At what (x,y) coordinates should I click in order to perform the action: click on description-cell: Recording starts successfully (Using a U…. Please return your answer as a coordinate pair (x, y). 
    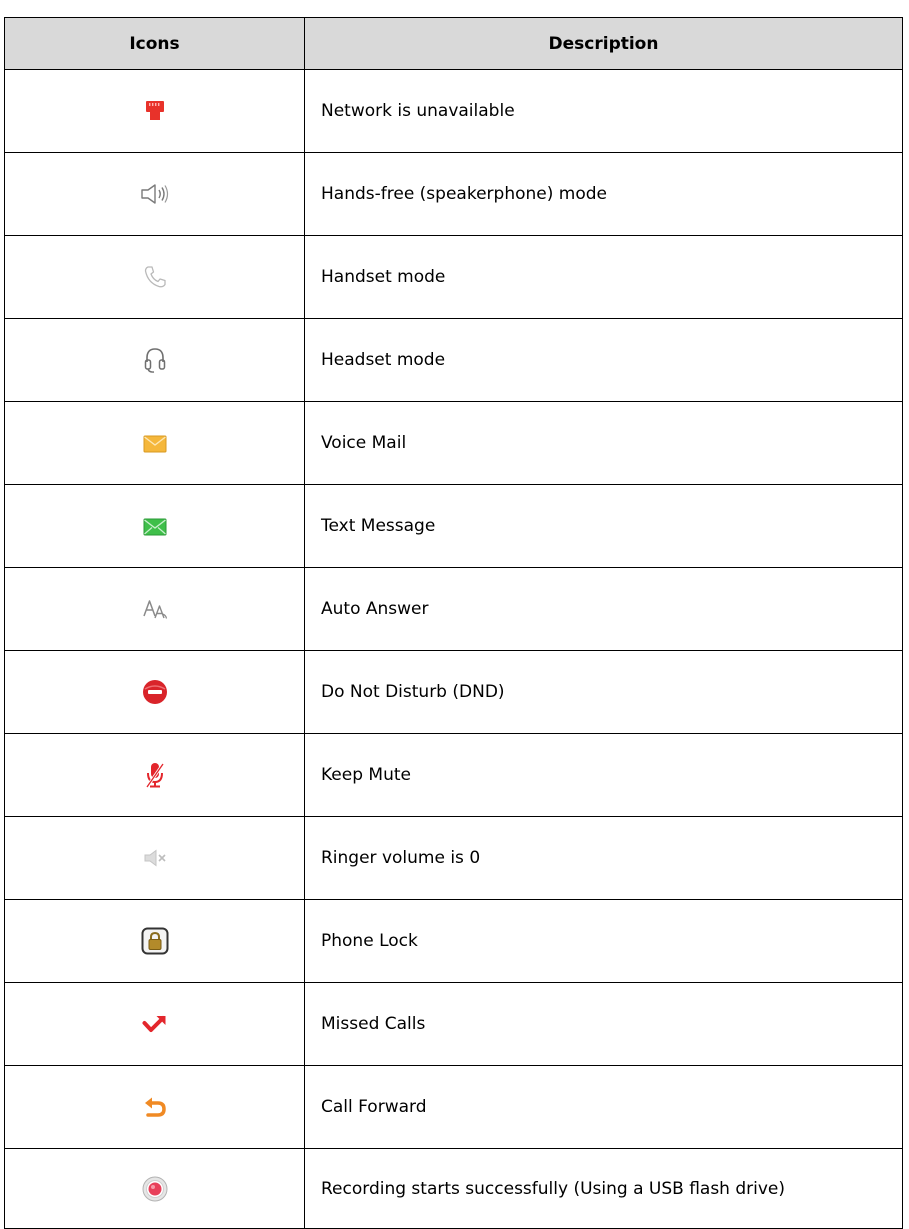
    Looking at the image, I should click on (603, 1188).